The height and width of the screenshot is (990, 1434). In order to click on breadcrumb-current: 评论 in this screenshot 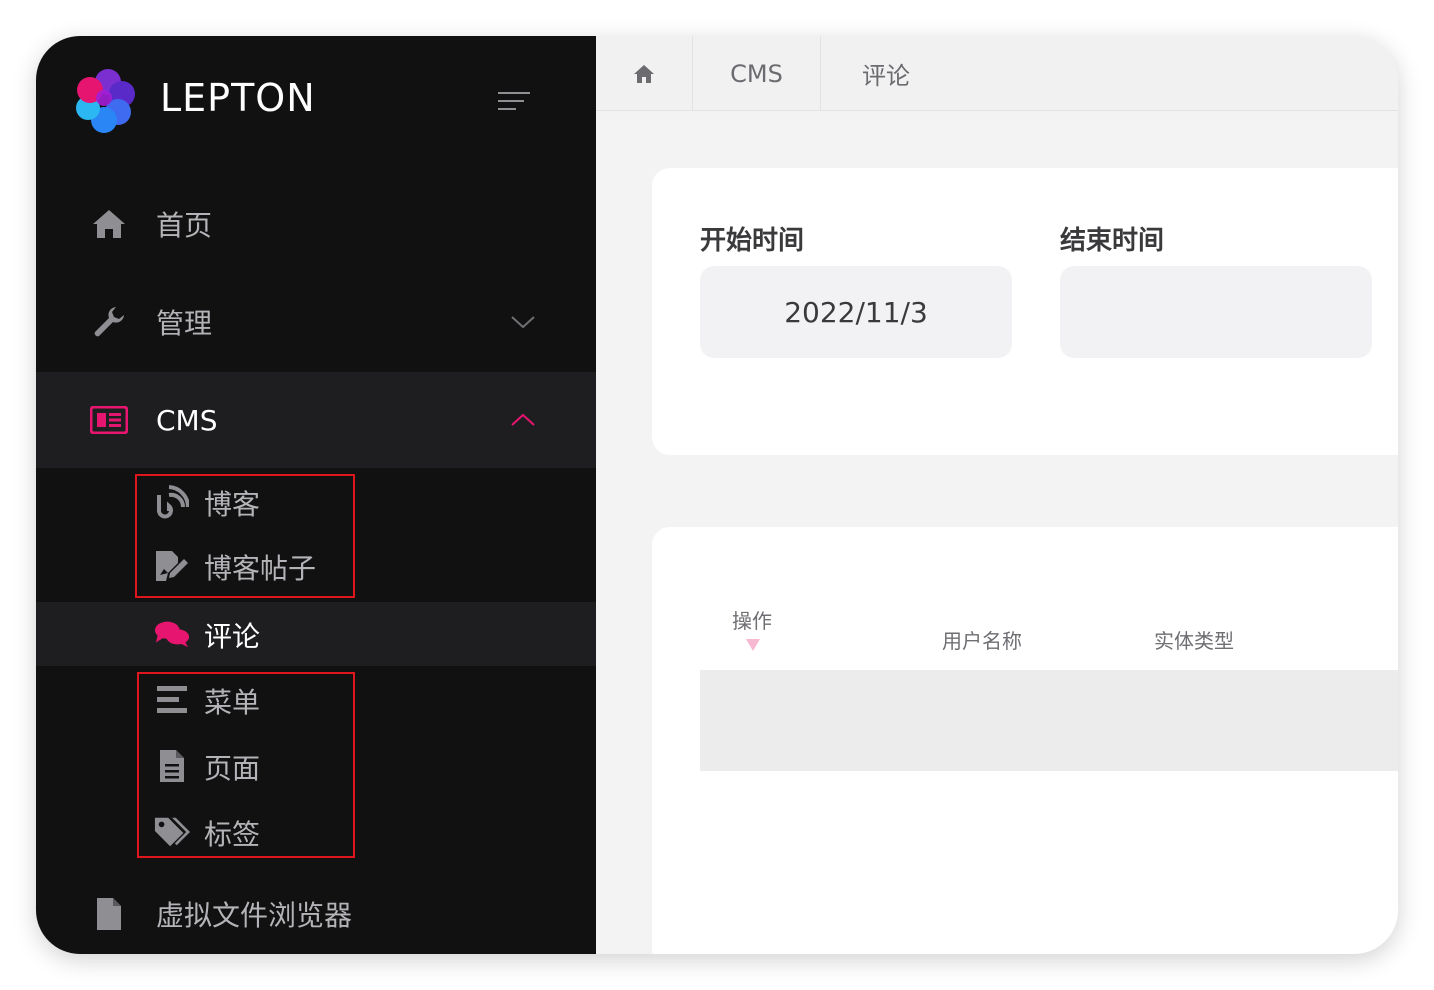, I will do `click(886, 76)`.